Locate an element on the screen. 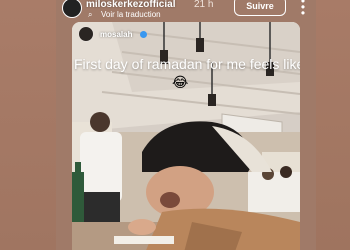 This screenshot has height=250, width=350. right-backdrop is located at coordinates (333, 125).